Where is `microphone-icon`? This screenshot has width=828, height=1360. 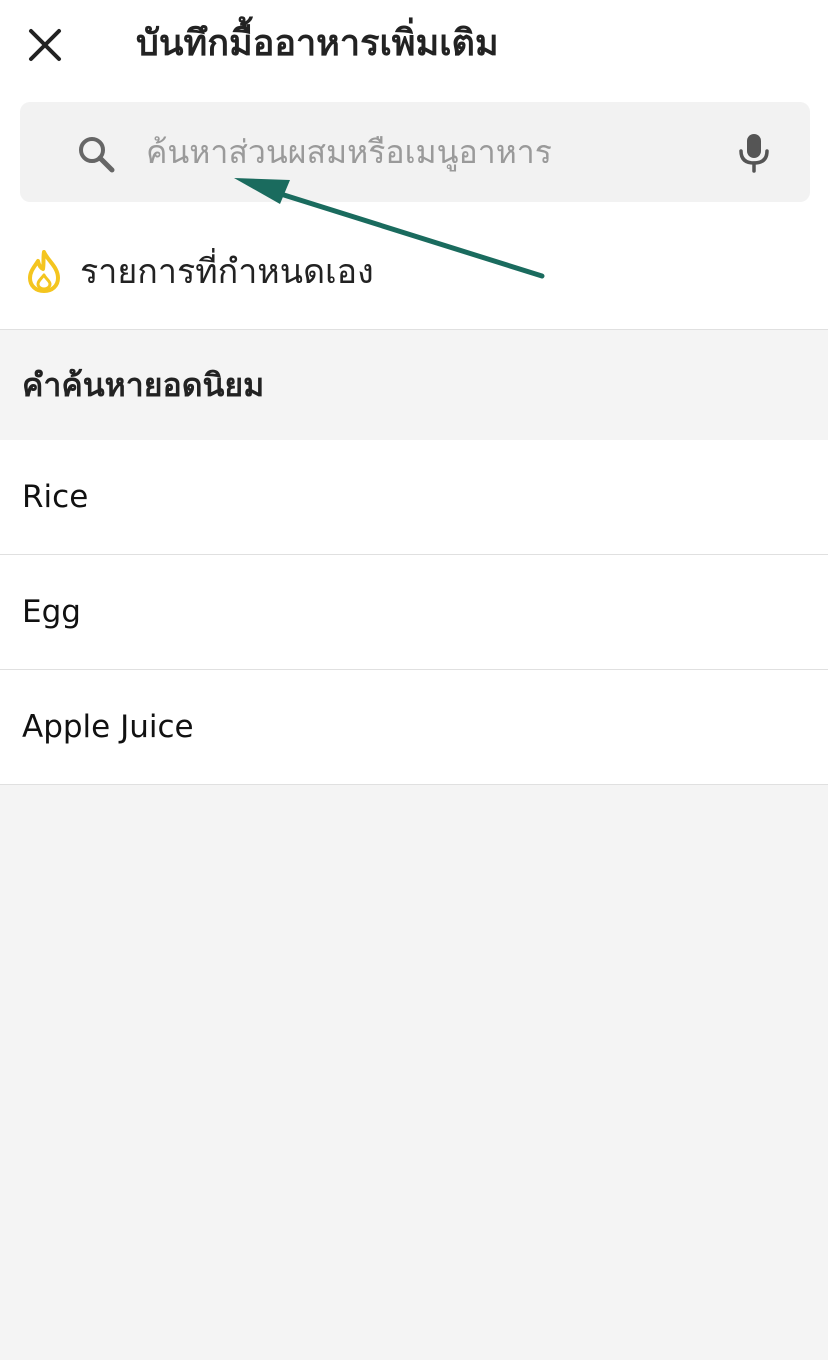
microphone-icon is located at coordinates (754, 152).